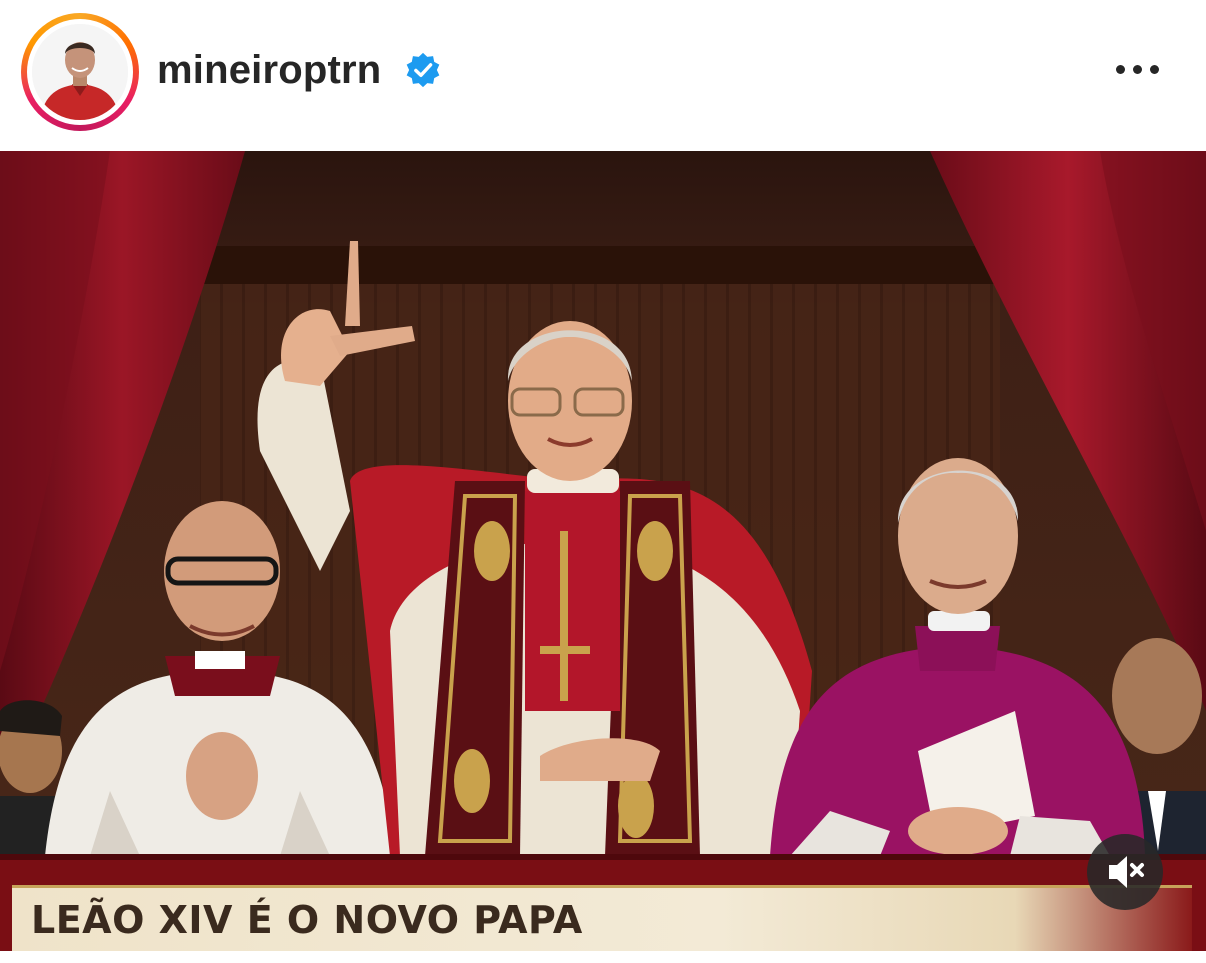  I want to click on username: mineiroptrn, so click(269, 70).